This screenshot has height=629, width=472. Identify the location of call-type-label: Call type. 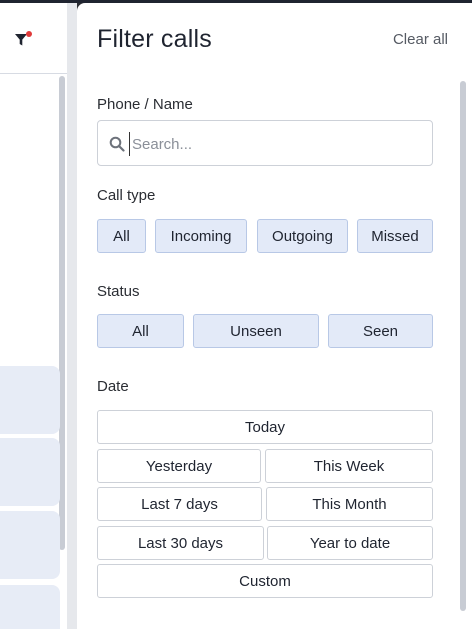
(126, 195).